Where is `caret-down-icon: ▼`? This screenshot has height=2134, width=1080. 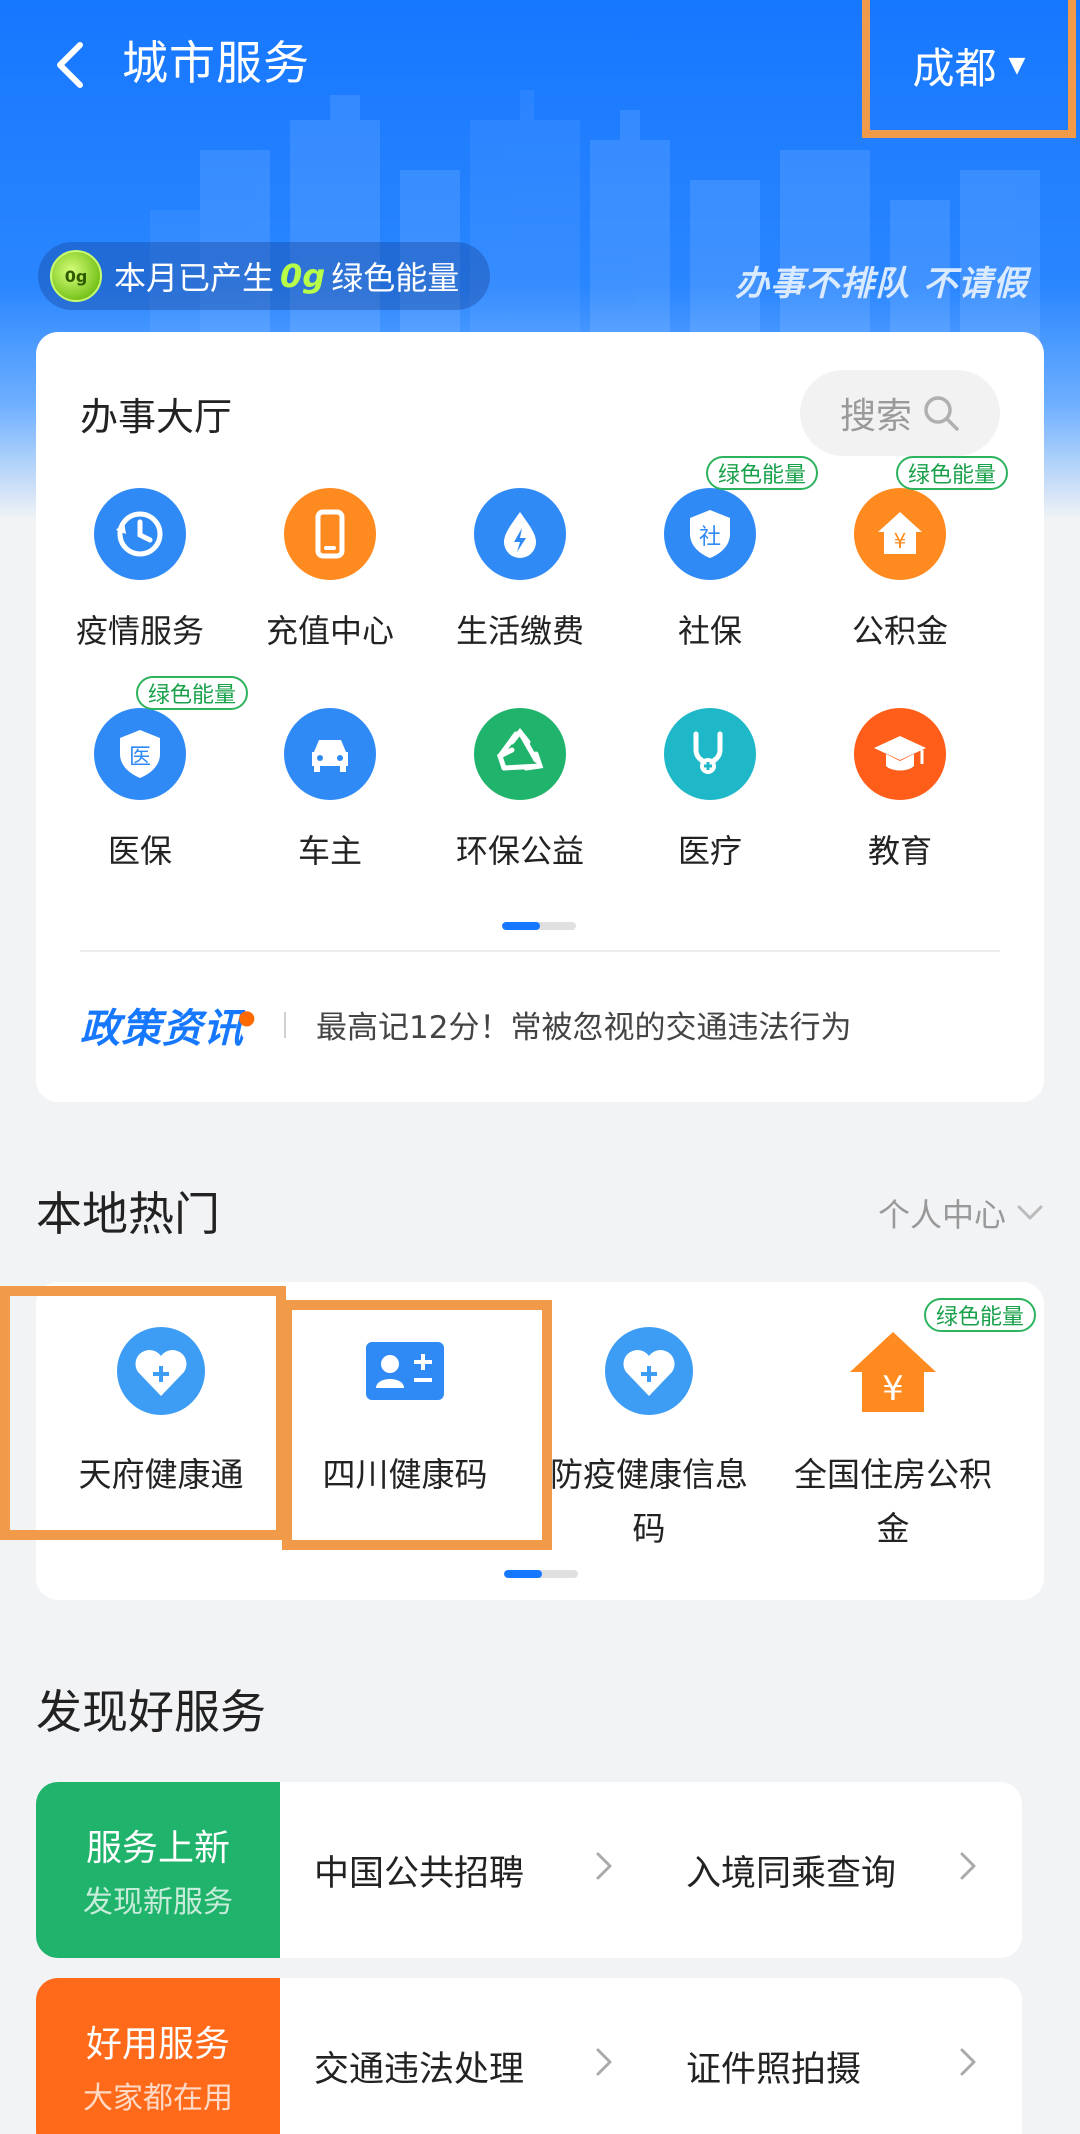 caret-down-icon: ▼ is located at coordinates (1017, 65).